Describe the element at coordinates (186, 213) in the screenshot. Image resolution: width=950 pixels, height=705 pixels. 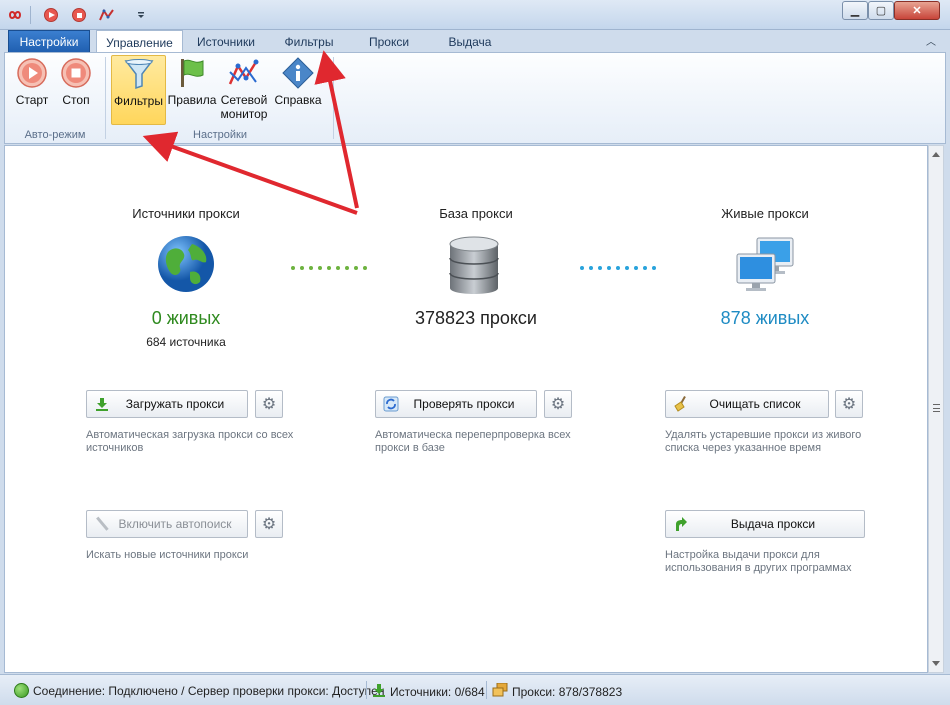
I see `sources-title: Источники прокси` at that location.